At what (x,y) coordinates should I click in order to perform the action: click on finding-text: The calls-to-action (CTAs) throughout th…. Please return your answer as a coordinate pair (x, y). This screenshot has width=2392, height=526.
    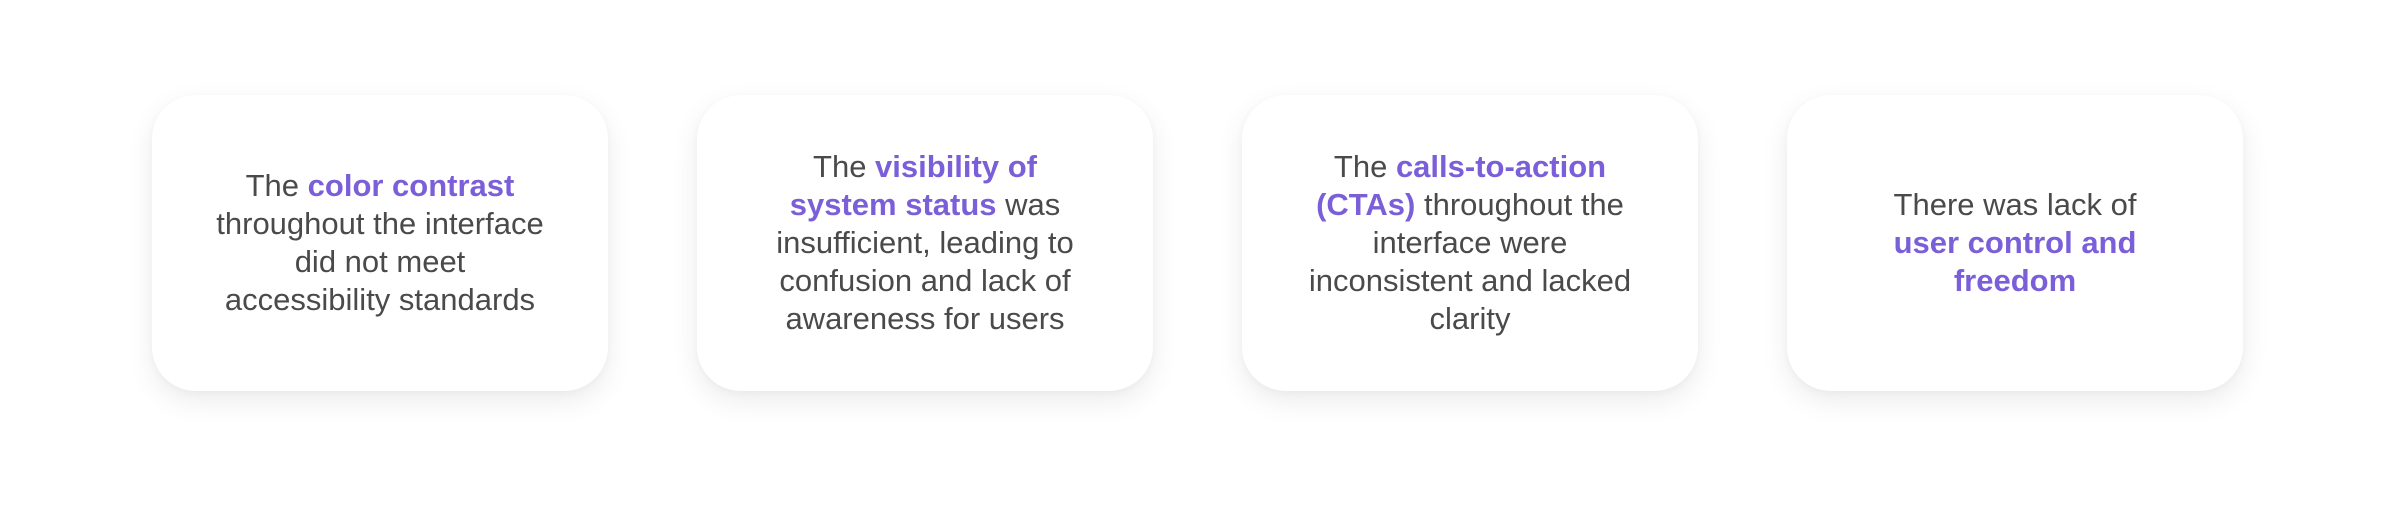
    Looking at the image, I should click on (1470, 243).